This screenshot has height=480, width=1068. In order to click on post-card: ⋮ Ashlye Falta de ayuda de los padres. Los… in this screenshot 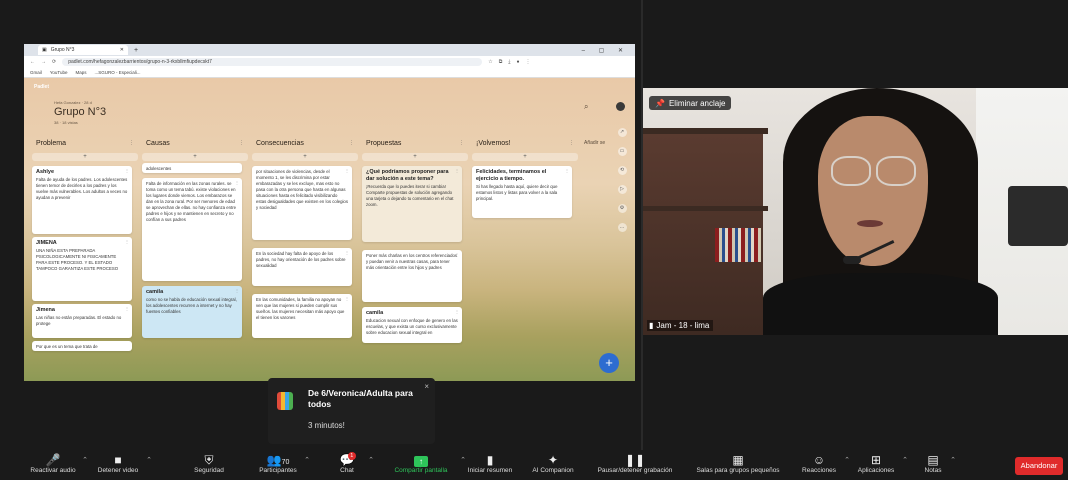, I will do `click(82, 200)`.